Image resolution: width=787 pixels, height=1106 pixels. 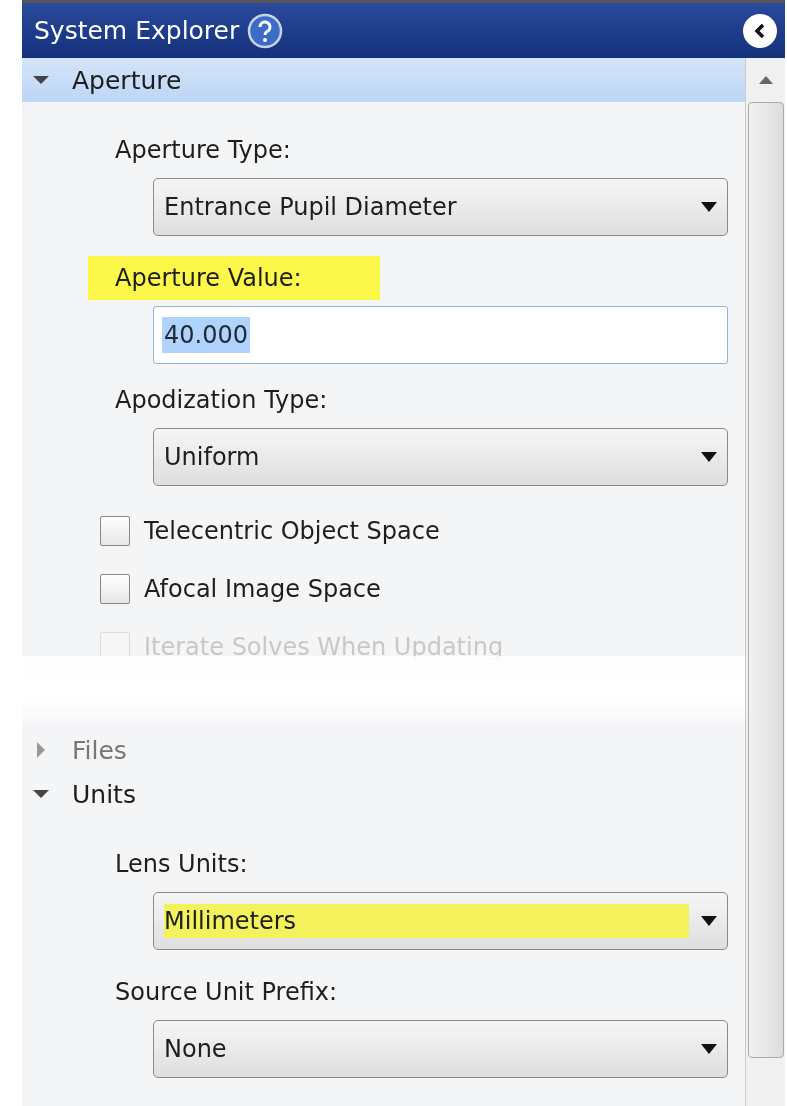 What do you see at coordinates (383, 794) in the screenshot?
I see `section-header: Units` at bounding box center [383, 794].